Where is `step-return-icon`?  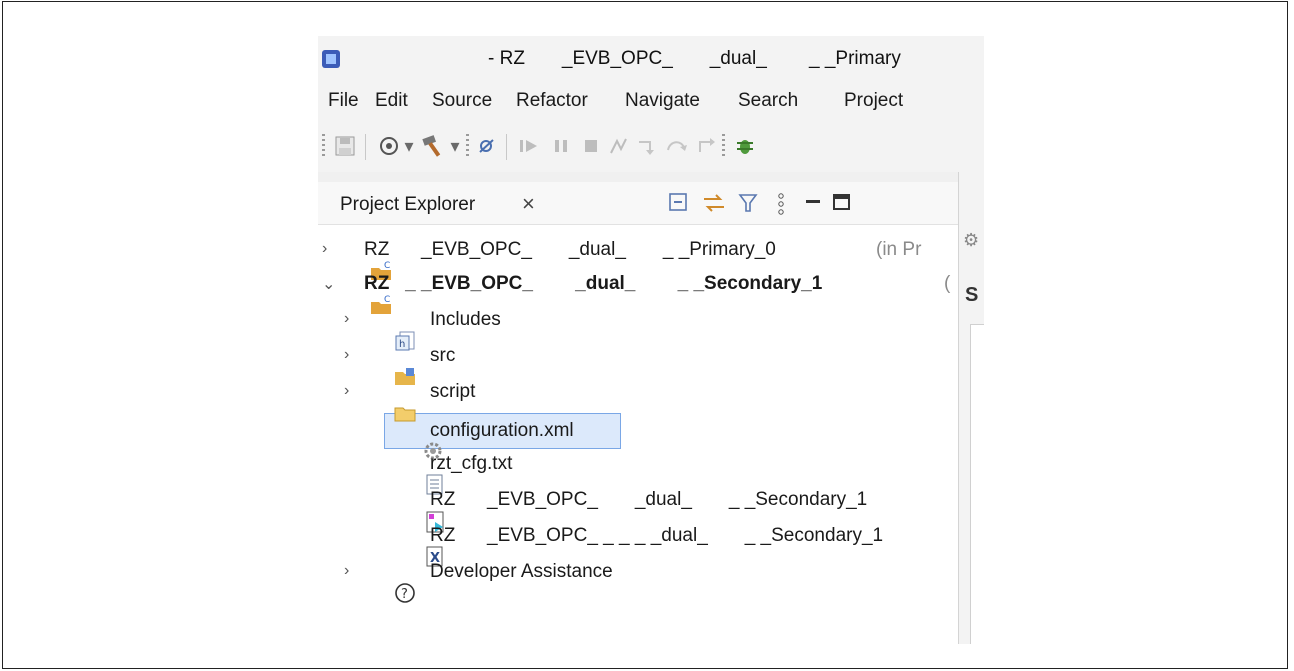 step-return-icon is located at coordinates (707, 146).